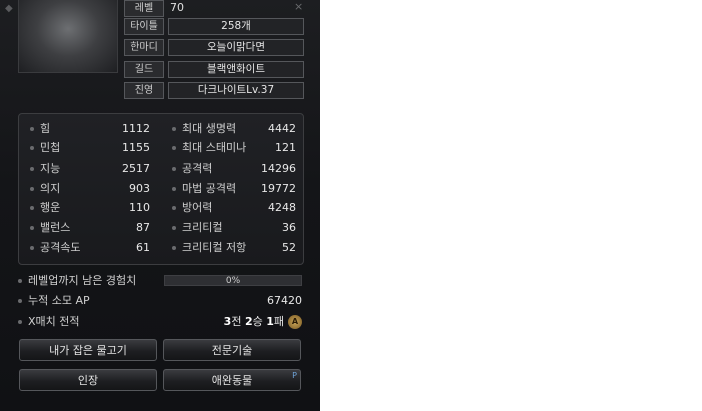  What do you see at coordinates (160, 301) in the screenshot?
I see `ap-row: 누적 소모 AP 67420` at bounding box center [160, 301].